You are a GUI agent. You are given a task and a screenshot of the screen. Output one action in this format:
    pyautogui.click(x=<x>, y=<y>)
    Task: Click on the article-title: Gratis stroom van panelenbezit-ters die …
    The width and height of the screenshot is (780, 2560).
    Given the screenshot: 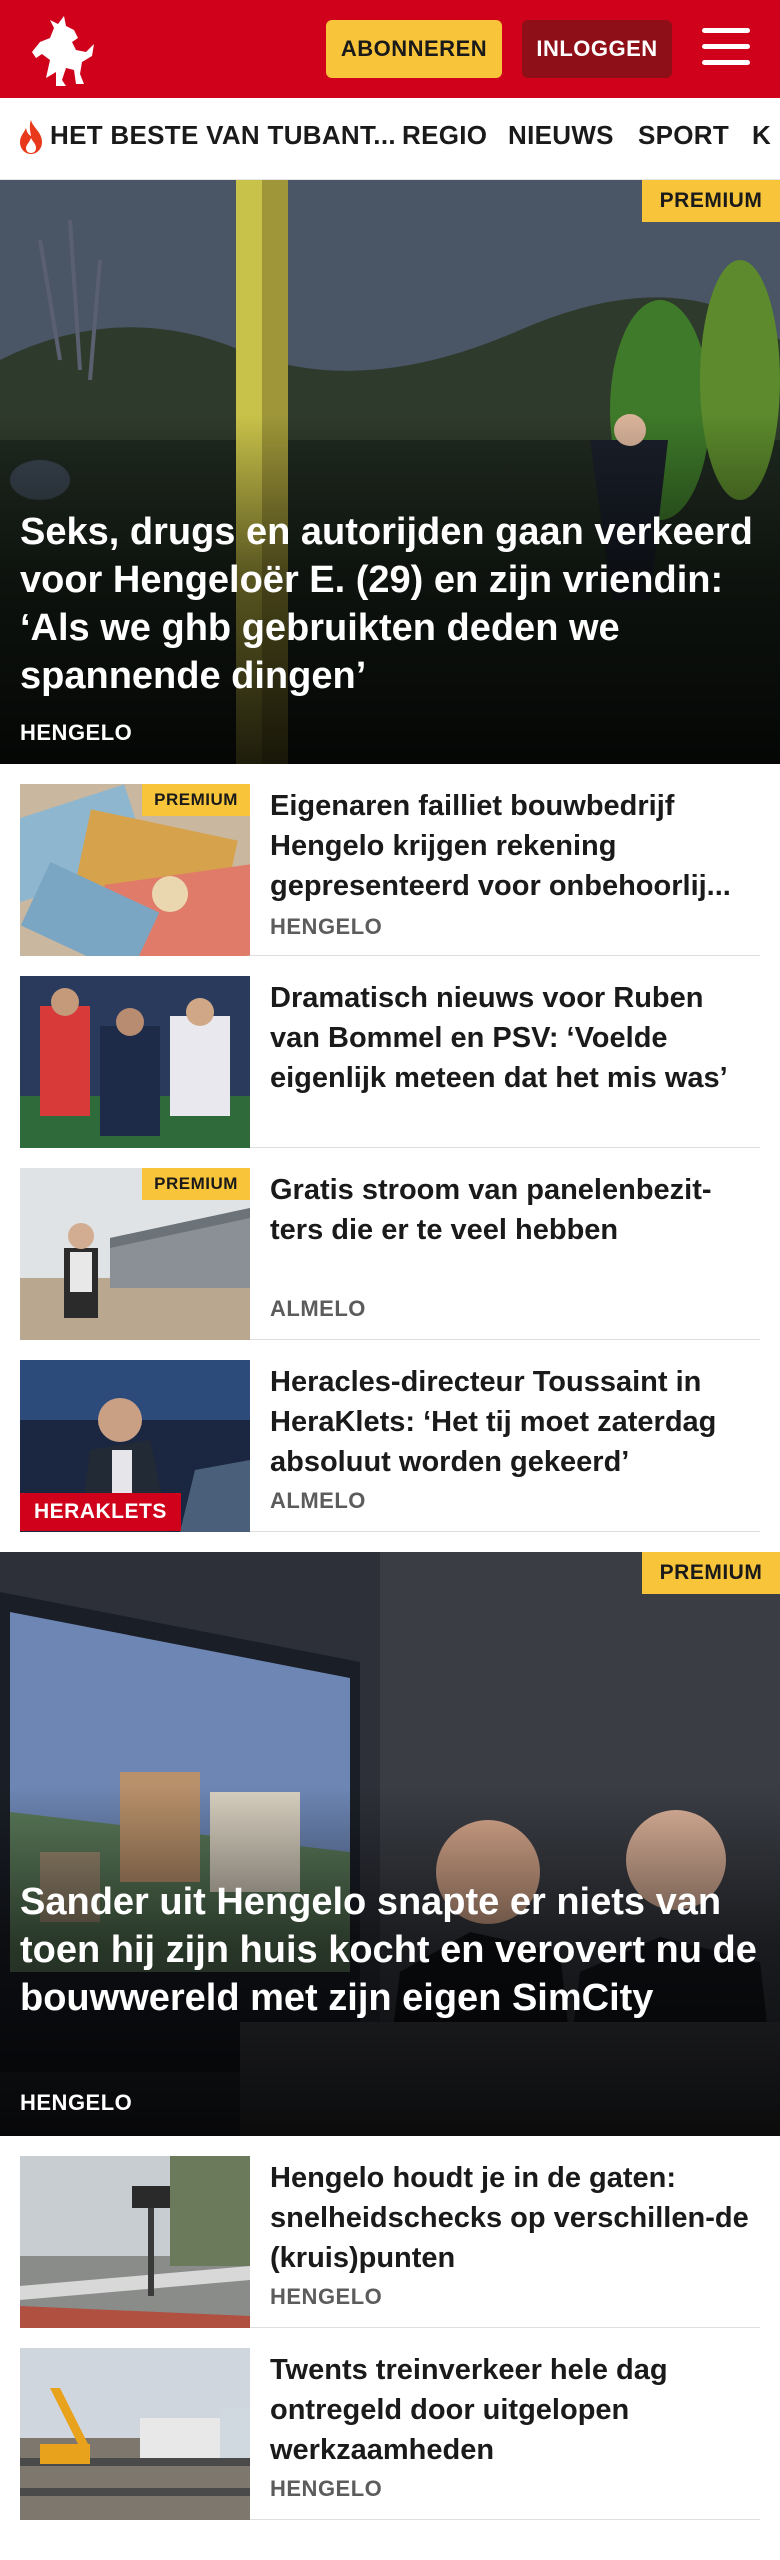 What is the action you would take?
    pyautogui.click(x=515, y=1210)
    